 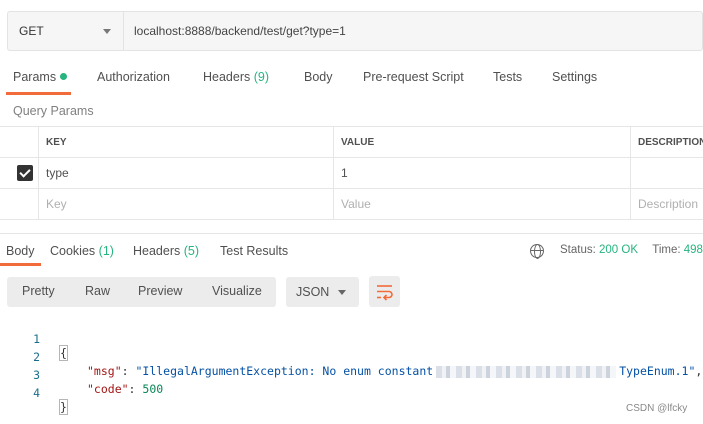 I want to click on url-text: localhost:8888/backend/test/get?type=1, so click(x=240, y=31).